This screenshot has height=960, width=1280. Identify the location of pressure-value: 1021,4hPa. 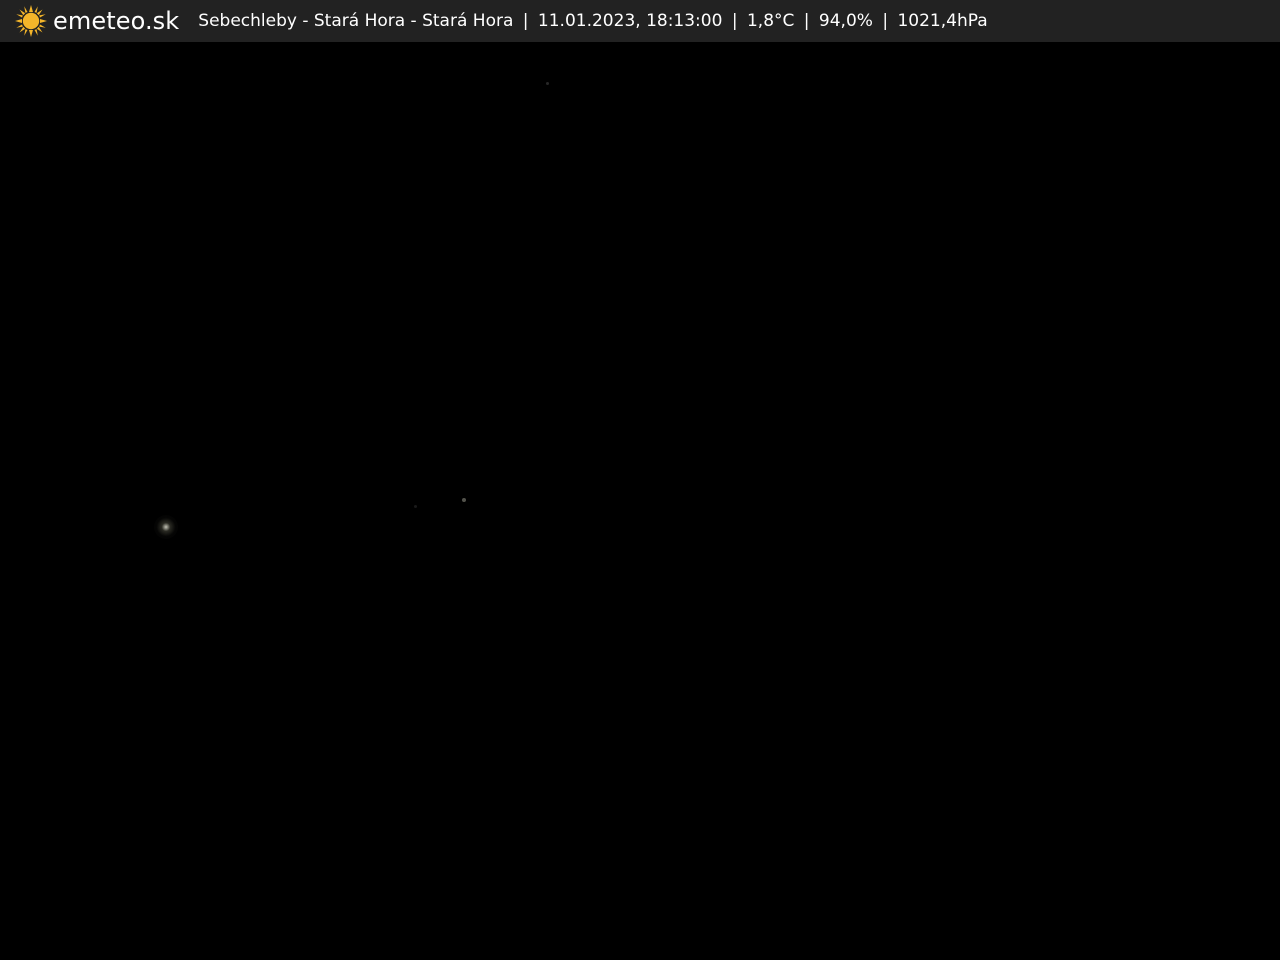
(942, 20).